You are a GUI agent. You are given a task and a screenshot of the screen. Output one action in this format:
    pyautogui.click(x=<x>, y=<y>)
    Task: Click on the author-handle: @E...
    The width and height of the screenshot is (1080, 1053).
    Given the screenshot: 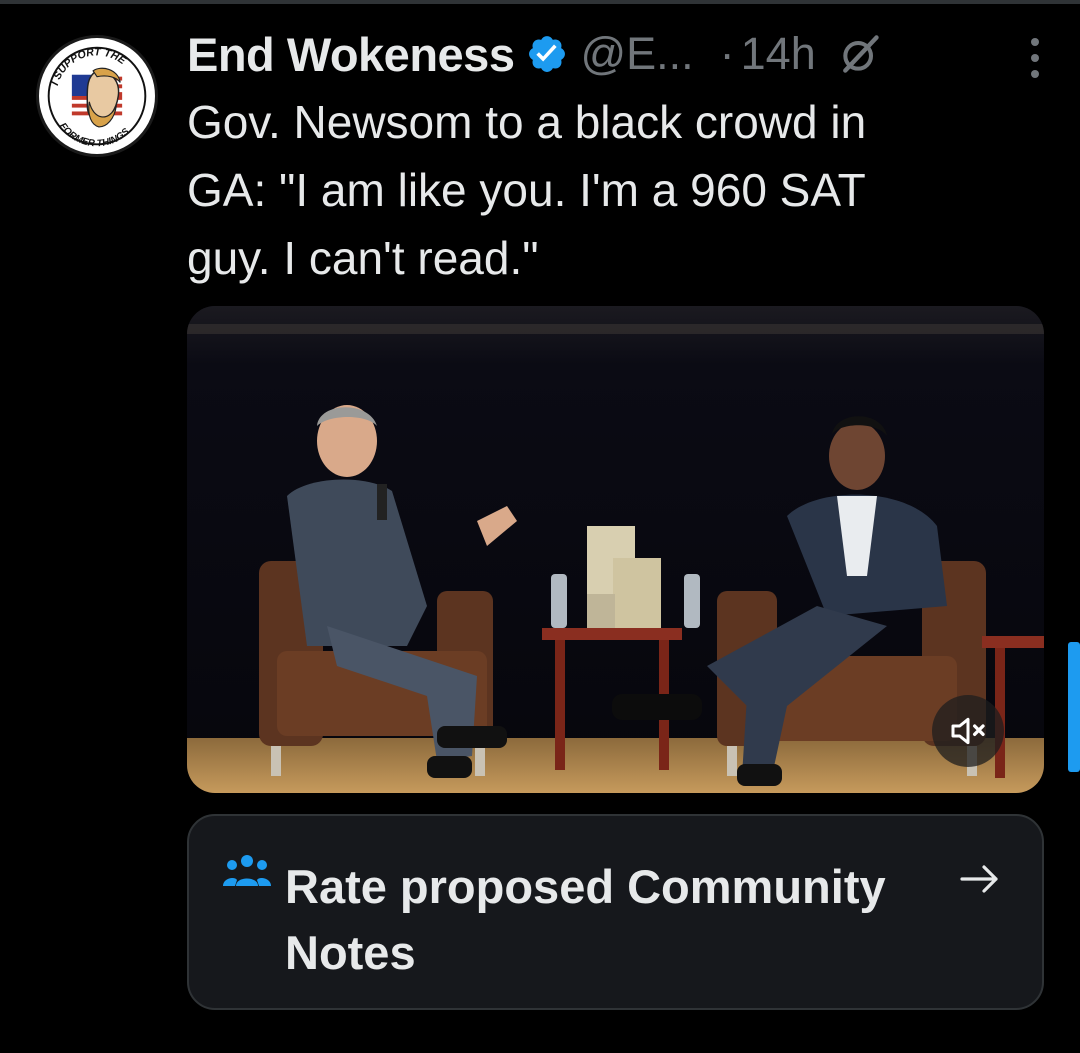 What is the action you would take?
    pyautogui.click(x=636, y=54)
    